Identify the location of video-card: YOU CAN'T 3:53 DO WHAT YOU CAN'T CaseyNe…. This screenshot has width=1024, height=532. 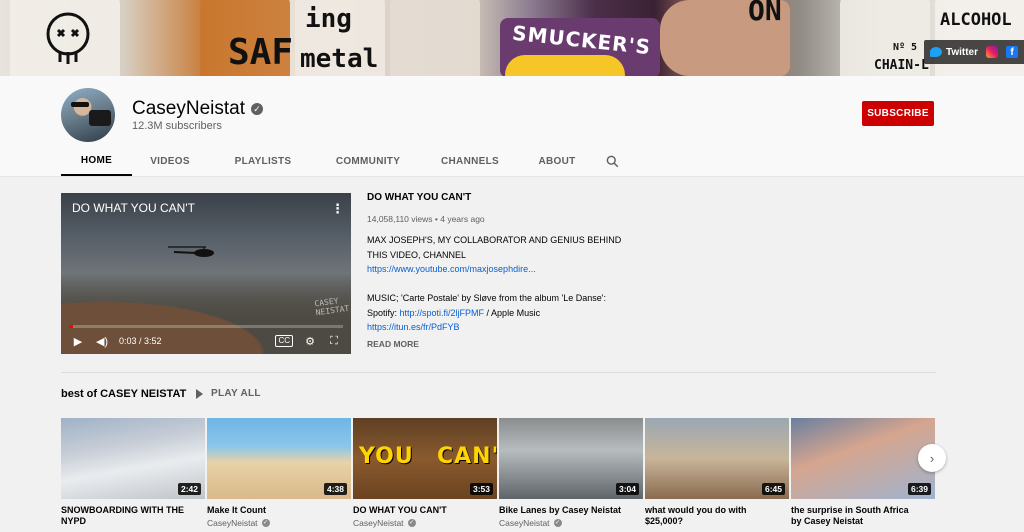
(425, 473).